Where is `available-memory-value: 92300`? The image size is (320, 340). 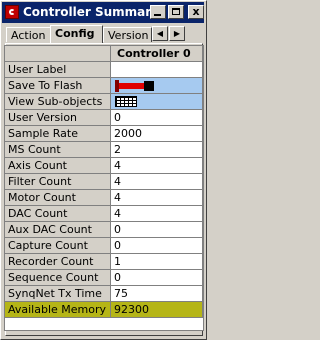
available-memory-value: 92300 is located at coordinates (157, 310).